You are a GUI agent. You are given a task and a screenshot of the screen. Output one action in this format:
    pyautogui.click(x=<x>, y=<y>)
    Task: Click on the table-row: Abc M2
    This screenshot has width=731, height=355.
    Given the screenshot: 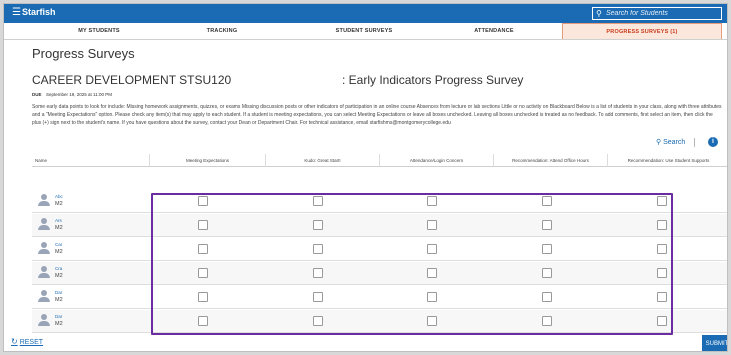 What is the action you would take?
    pyautogui.click(x=379, y=201)
    